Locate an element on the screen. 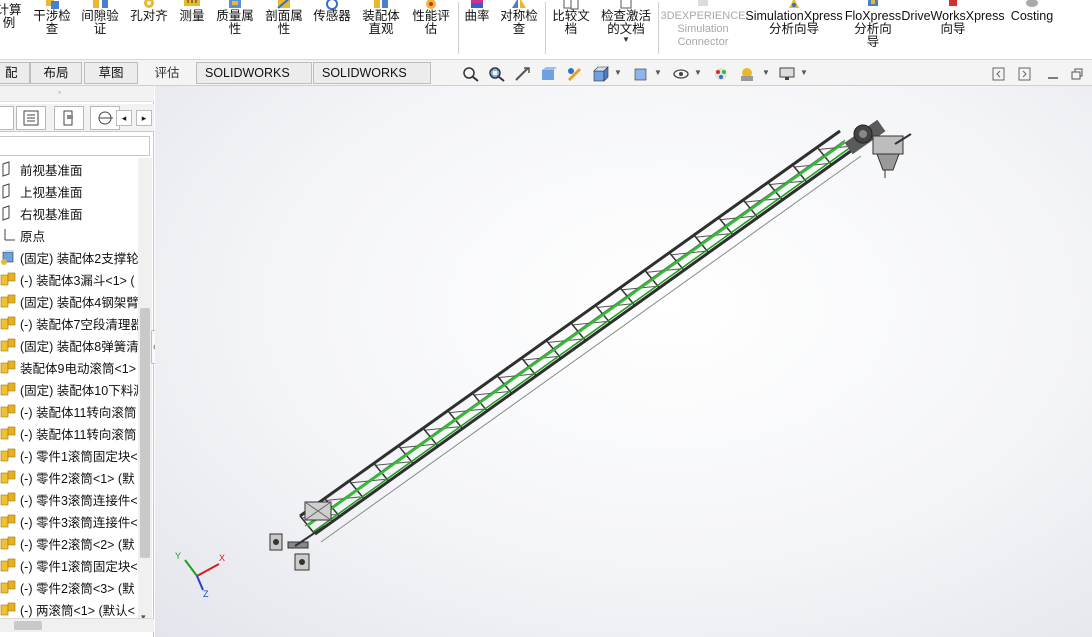 The width and height of the screenshot is (1092, 637). tree-item-label: 装配体9电动滚筒<1> is located at coordinates (78, 368).